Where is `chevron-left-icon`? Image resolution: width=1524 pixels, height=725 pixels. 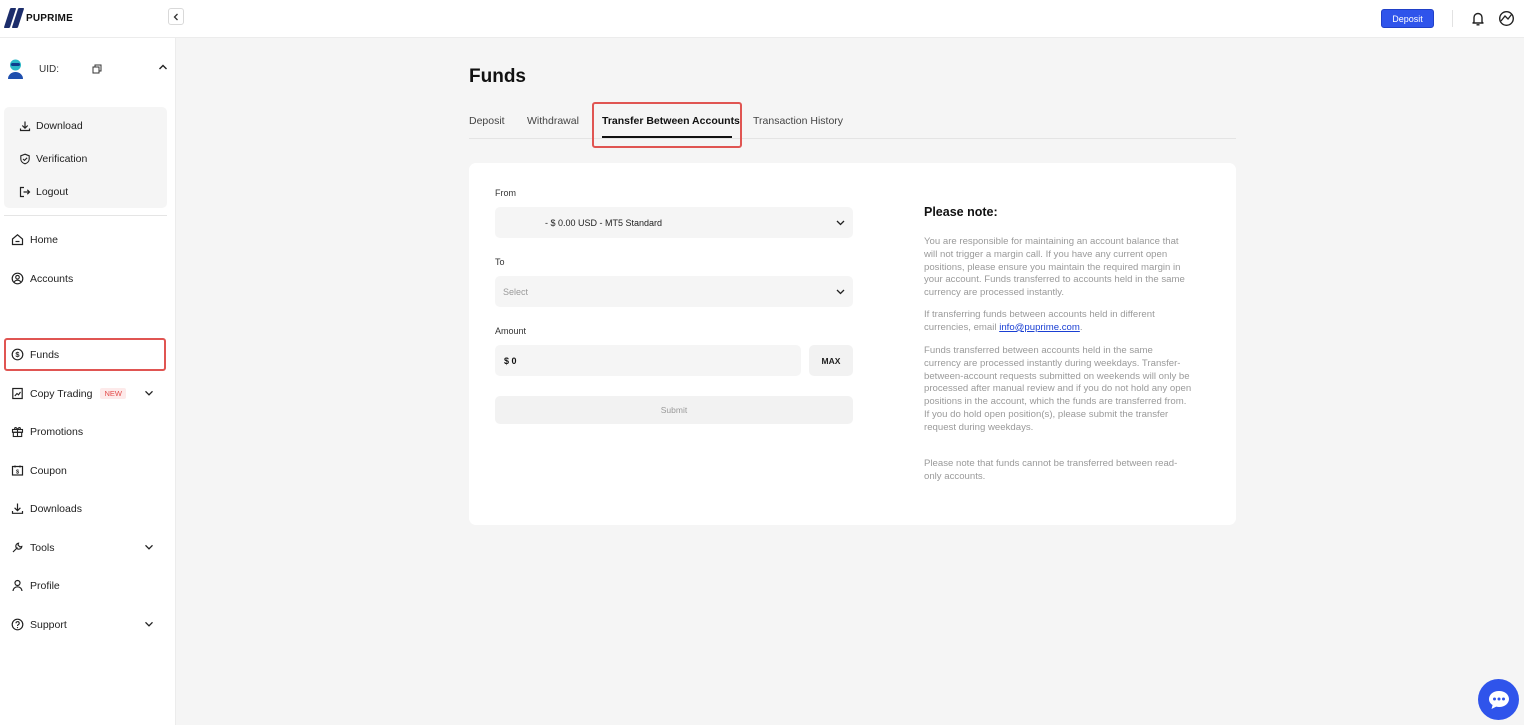
chevron-left-icon is located at coordinates (175, 16).